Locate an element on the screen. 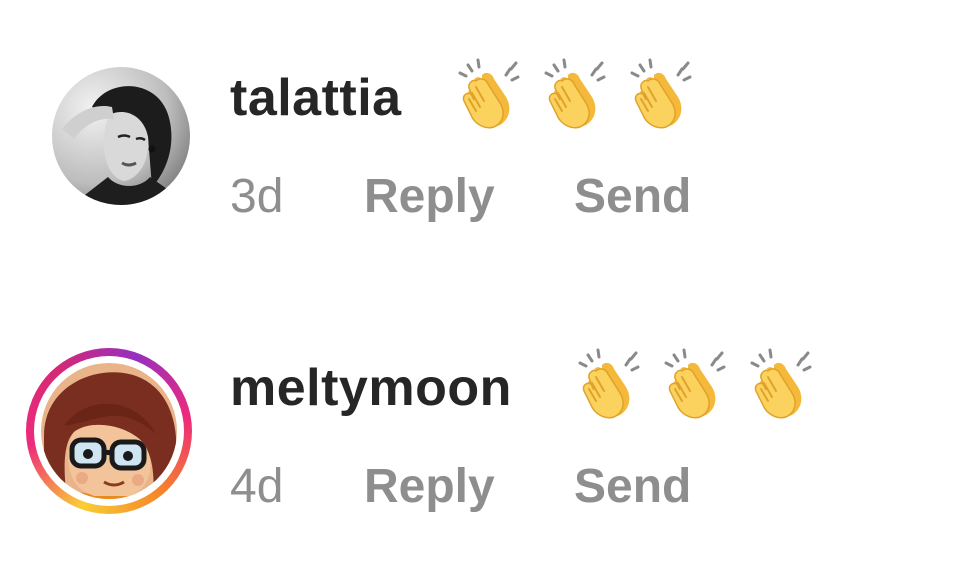 This screenshot has width=980, height=575. comment-username: talattia is located at coordinates (316, 98).